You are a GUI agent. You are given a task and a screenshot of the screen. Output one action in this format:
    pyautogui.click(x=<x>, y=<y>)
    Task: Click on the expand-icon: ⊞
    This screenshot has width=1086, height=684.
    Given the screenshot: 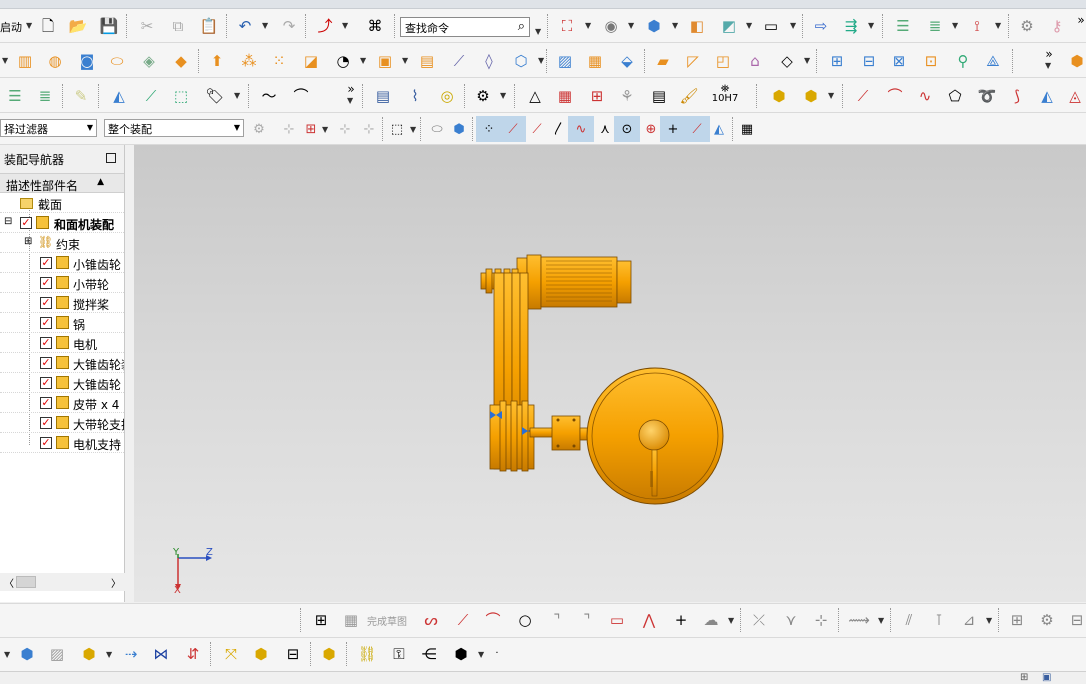 What is the action you would take?
    pyautogui.click(x=28, y=241)
    